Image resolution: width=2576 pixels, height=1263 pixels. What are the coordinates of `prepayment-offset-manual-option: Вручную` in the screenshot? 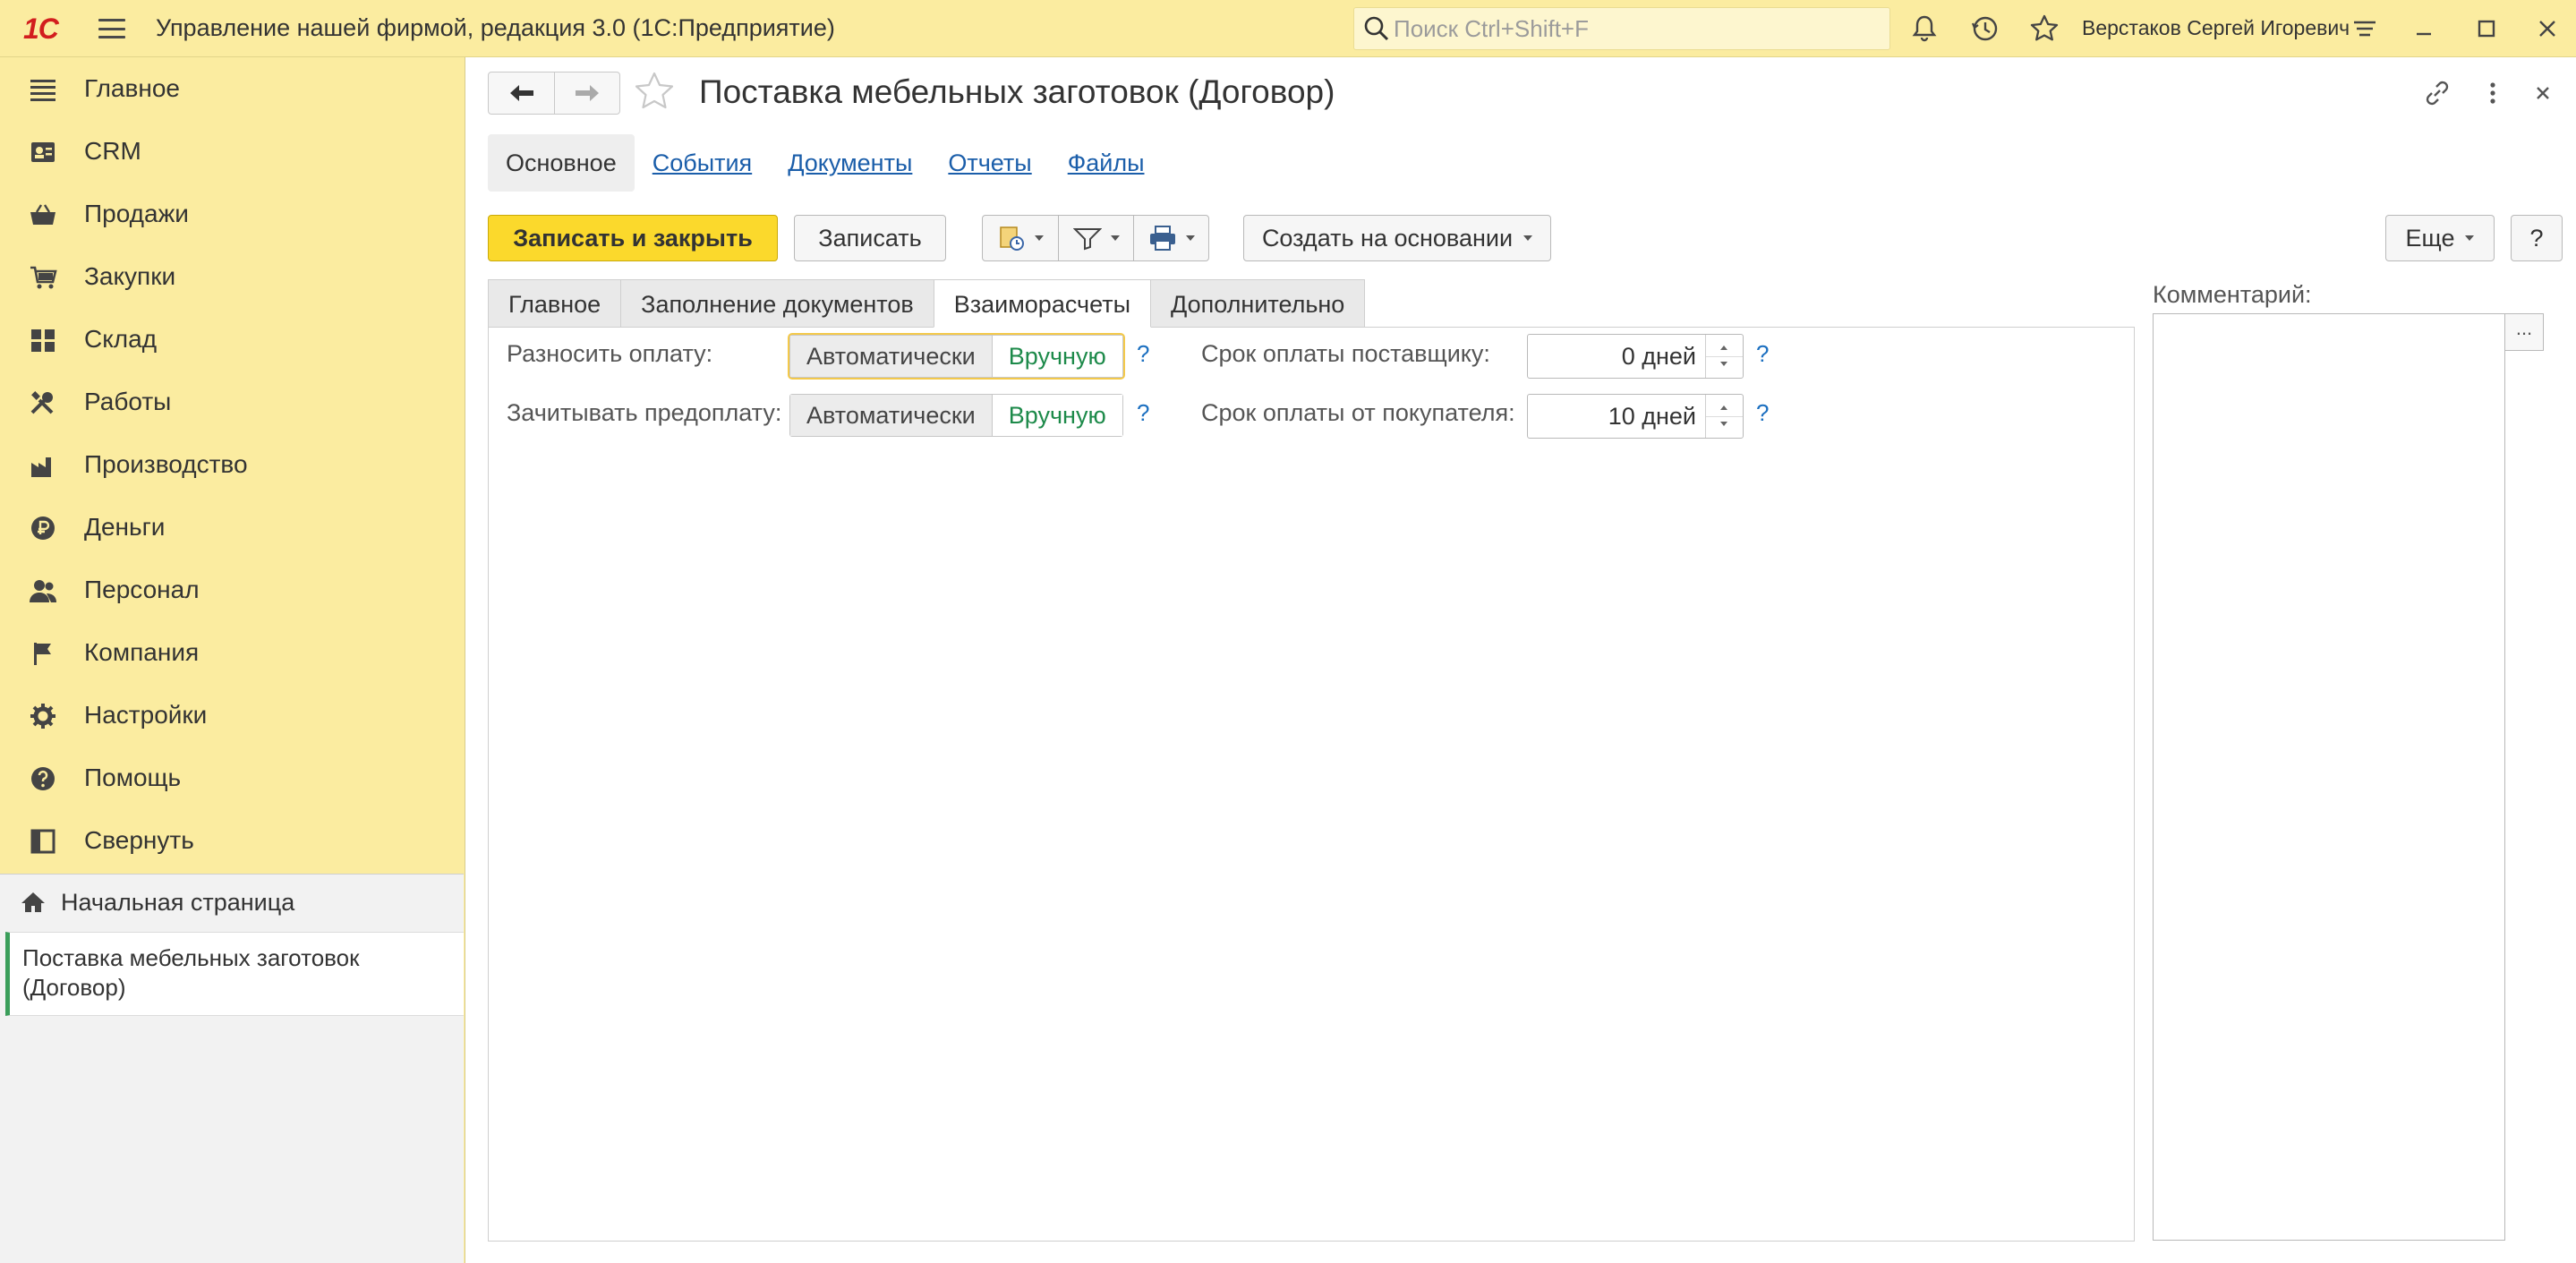 It's located at (1056, 416).